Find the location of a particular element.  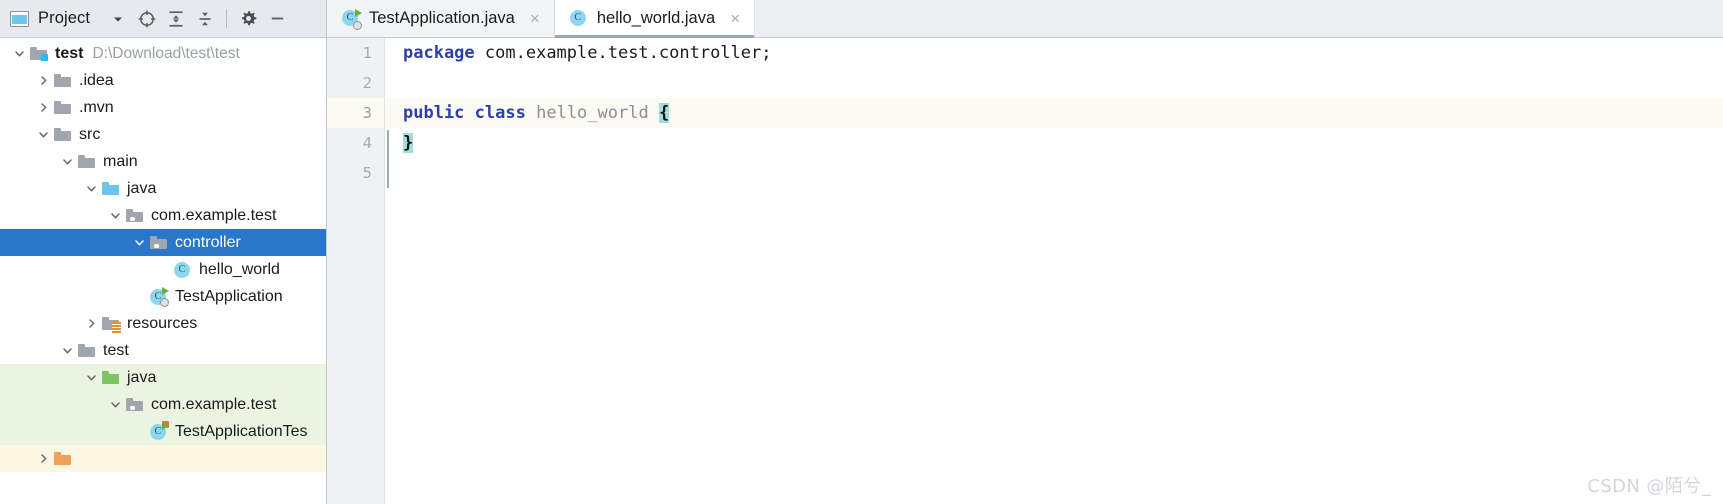

csdn-watermark: CSDN @陌兮_ is located at coordinates (1649, 486).